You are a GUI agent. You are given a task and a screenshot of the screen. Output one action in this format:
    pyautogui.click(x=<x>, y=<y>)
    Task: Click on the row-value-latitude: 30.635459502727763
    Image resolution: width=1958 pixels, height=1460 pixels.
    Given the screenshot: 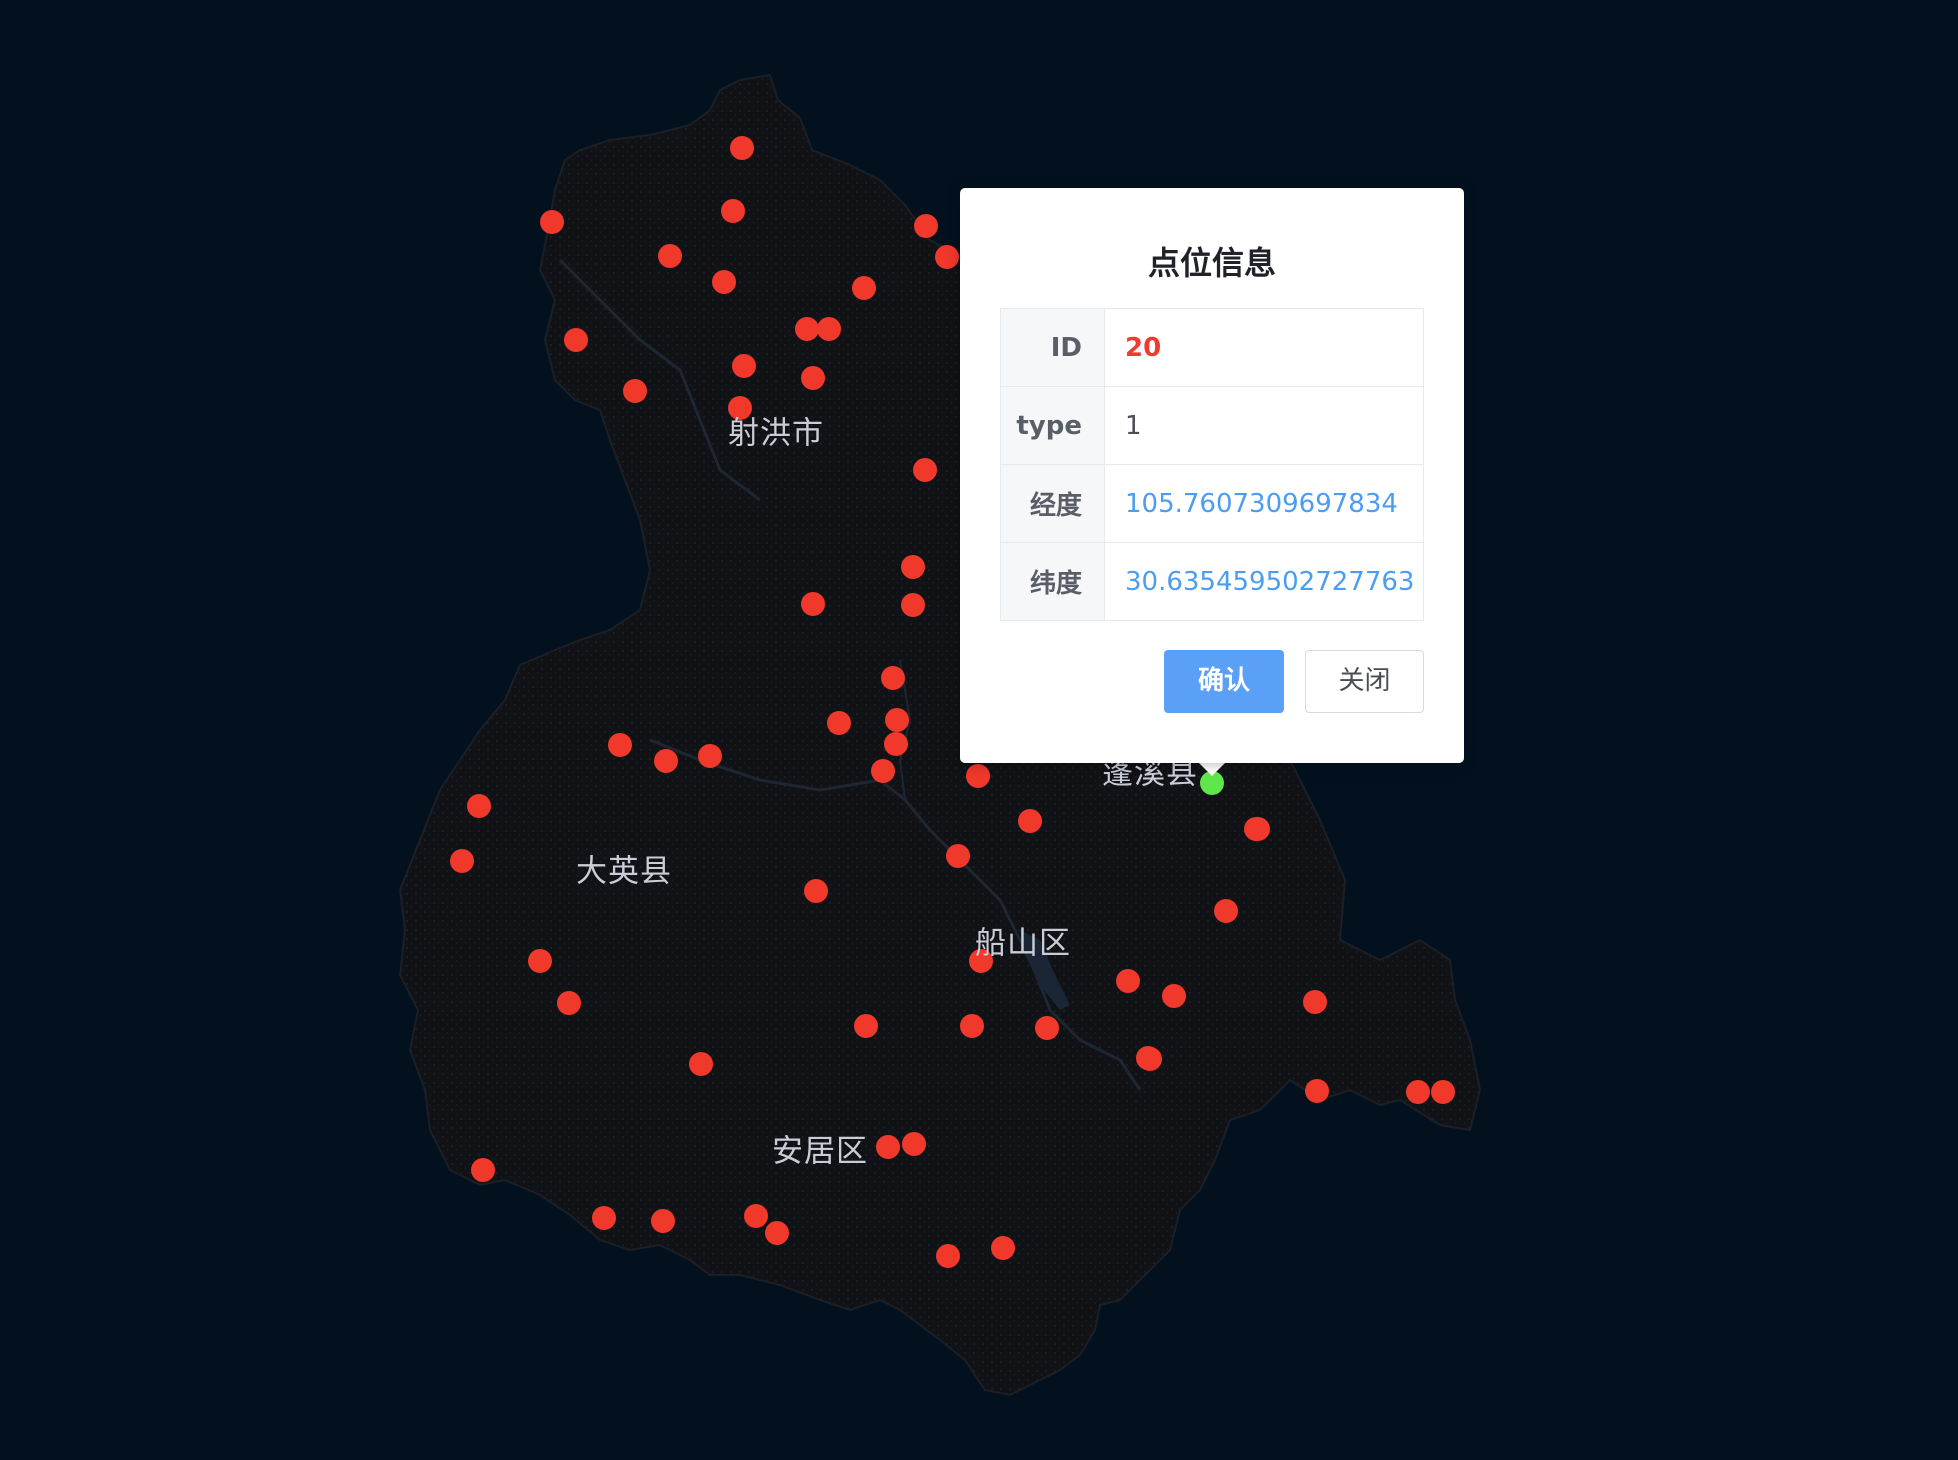 What is the action you would take?
    pyautogui.click(x=1264, y=581)
    